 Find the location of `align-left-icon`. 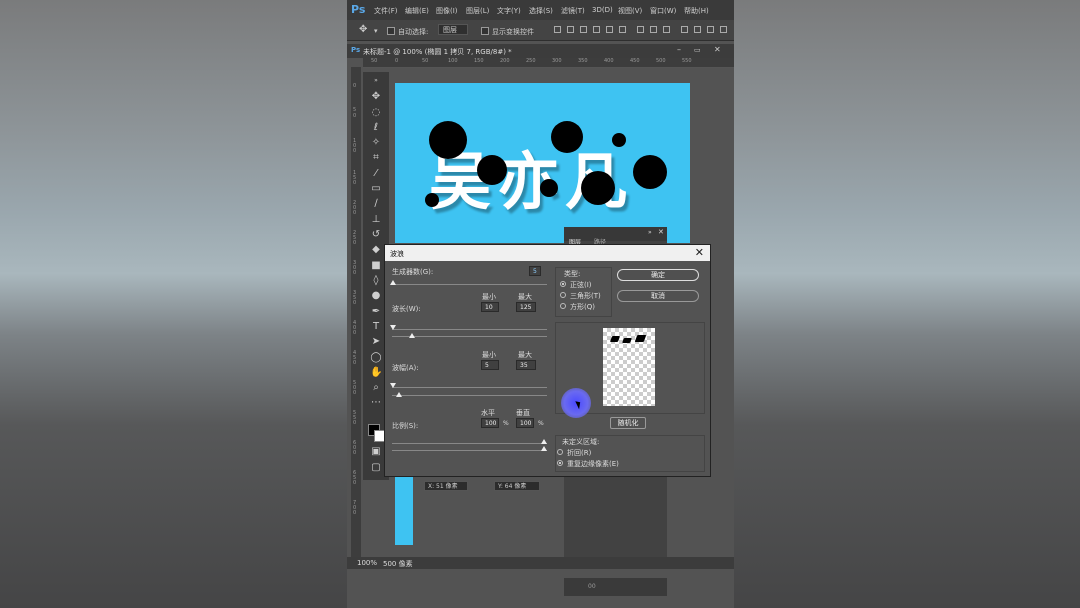

align-left-icon is located at coordinates (596, 29).